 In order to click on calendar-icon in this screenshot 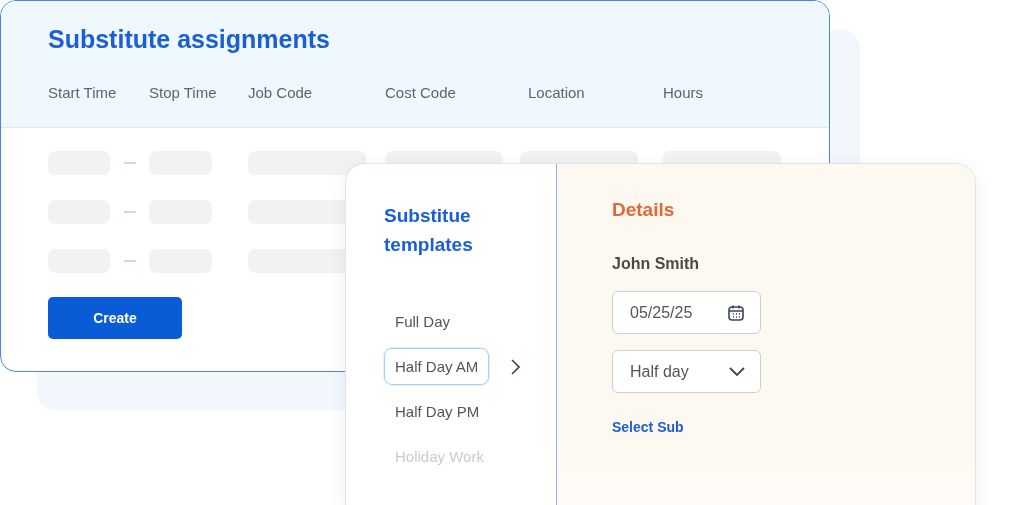, I will do `click(736, 312)`.